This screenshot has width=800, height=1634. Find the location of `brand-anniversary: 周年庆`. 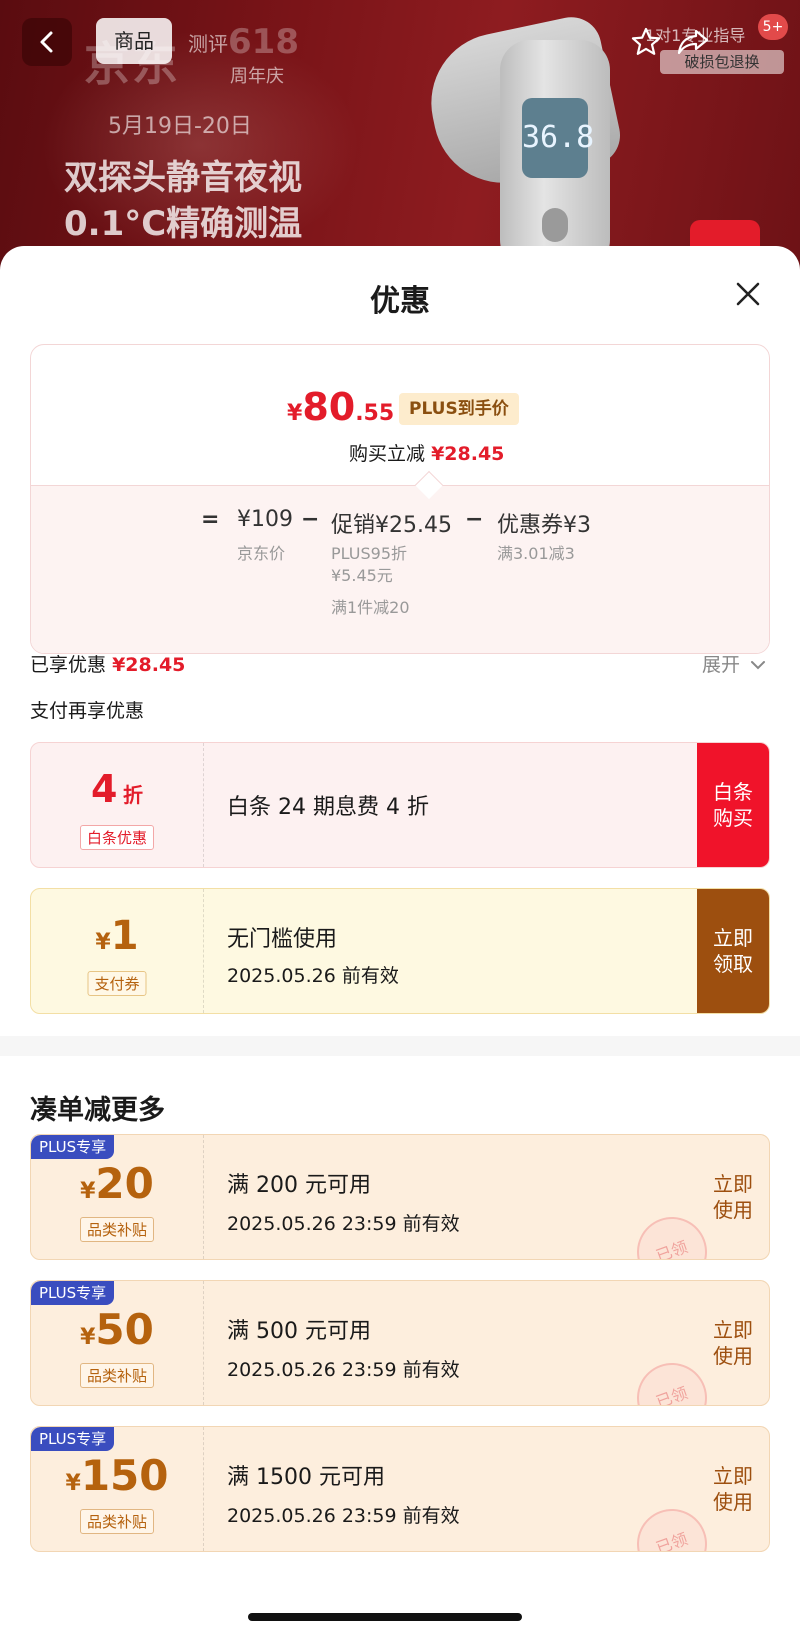

brand-anniversary: 周年庆 is located at coordinates (257, 76).